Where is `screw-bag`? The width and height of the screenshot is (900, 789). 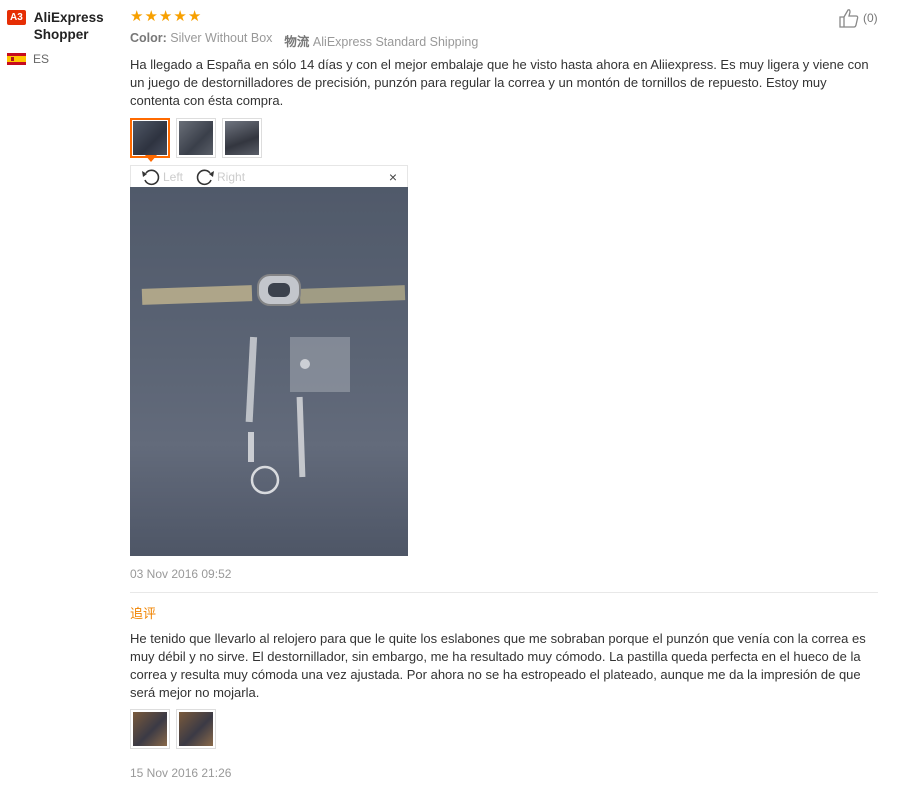
screw-bag is located at coordinates (320, 364).